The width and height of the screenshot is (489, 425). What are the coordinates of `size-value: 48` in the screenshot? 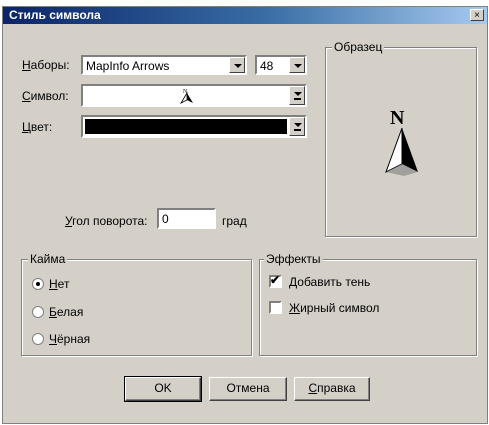 It's located at (267, 66).